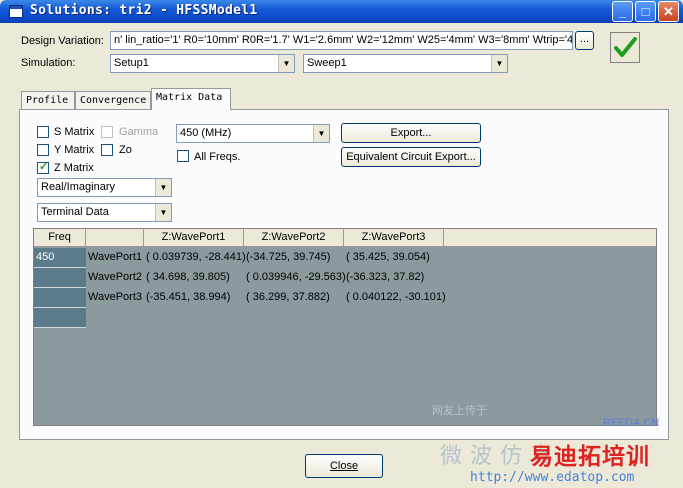 Image resolution: width=683 pixels, height=488 pixels. I want to click on z-matrix-label: Z Matrix, so click(74, 168).